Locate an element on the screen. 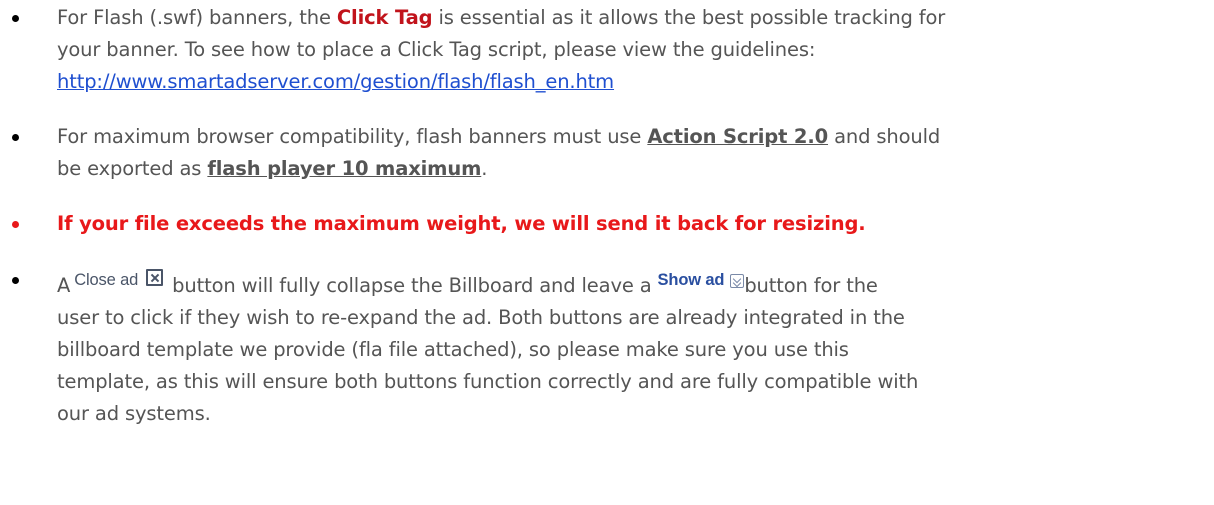 The image size is (1214, 505). show-ad-label: Show ad is located at coordinates (691, 280).